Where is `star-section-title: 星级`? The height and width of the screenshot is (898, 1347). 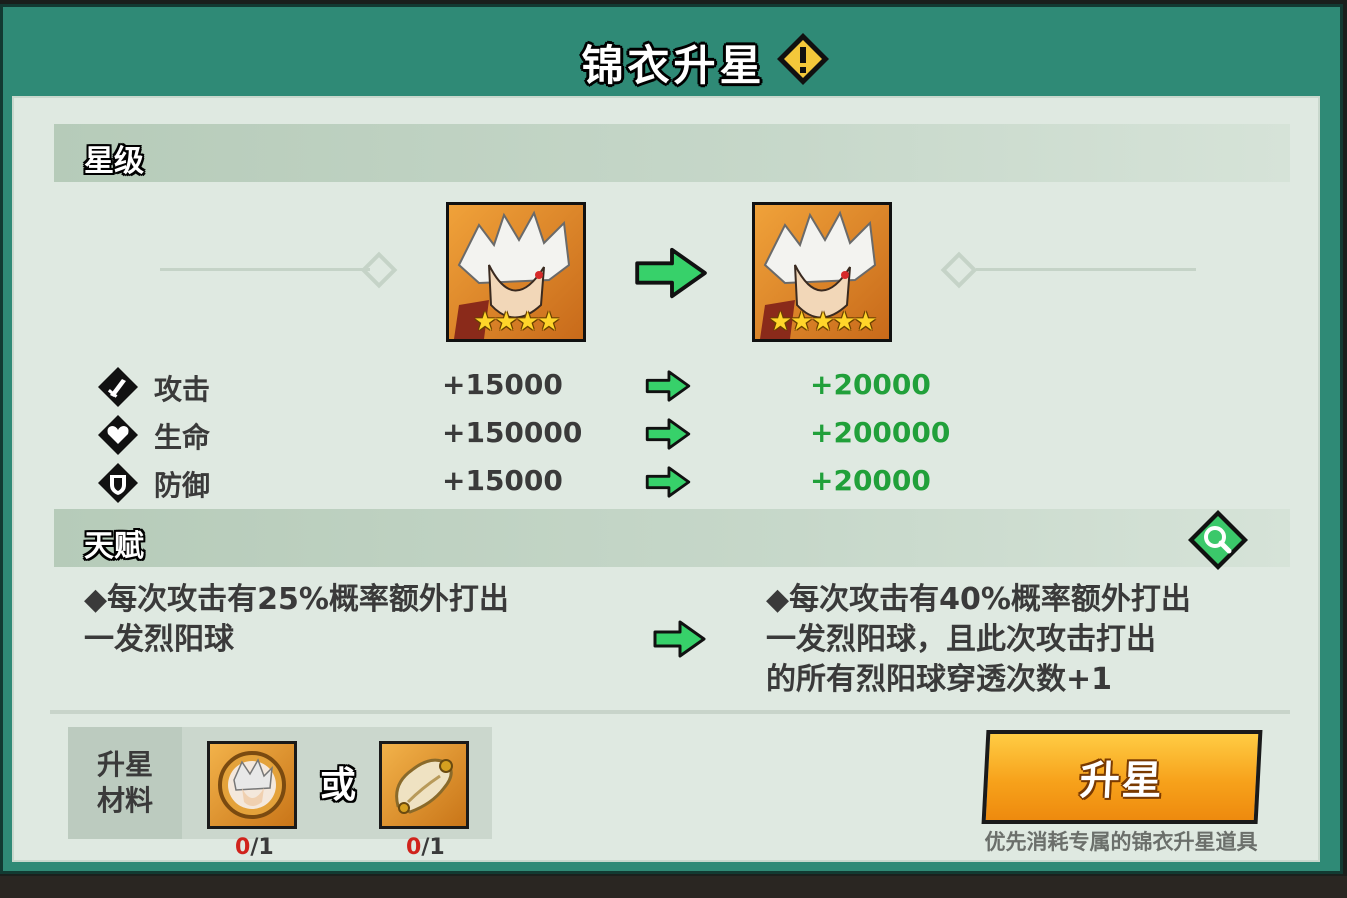 star-section-title: 星级 is located at coordinates (114, 161).